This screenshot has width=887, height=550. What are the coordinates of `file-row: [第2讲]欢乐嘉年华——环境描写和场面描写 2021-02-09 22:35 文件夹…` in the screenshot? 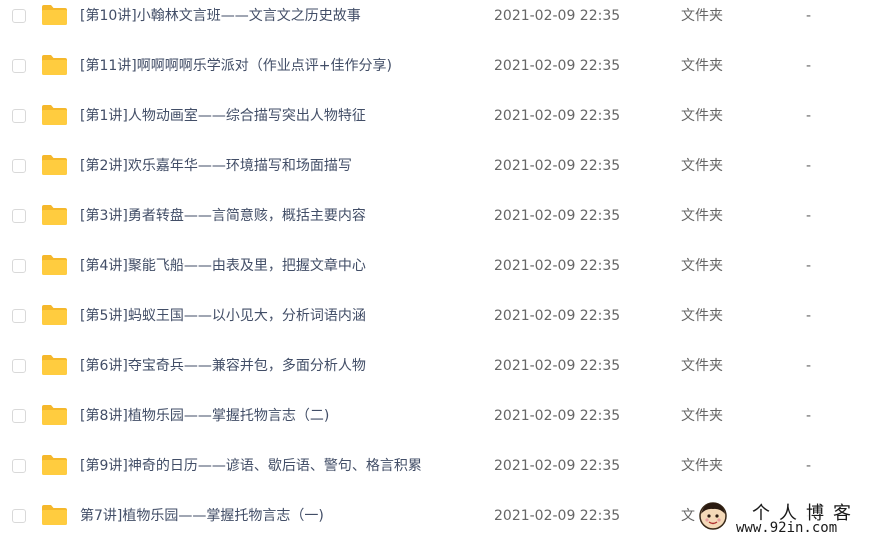 It's located at (443, 175).